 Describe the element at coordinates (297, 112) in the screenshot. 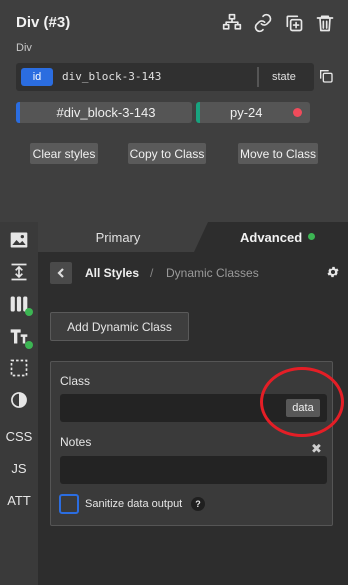

I see `class-chip-status-dot` at that location.